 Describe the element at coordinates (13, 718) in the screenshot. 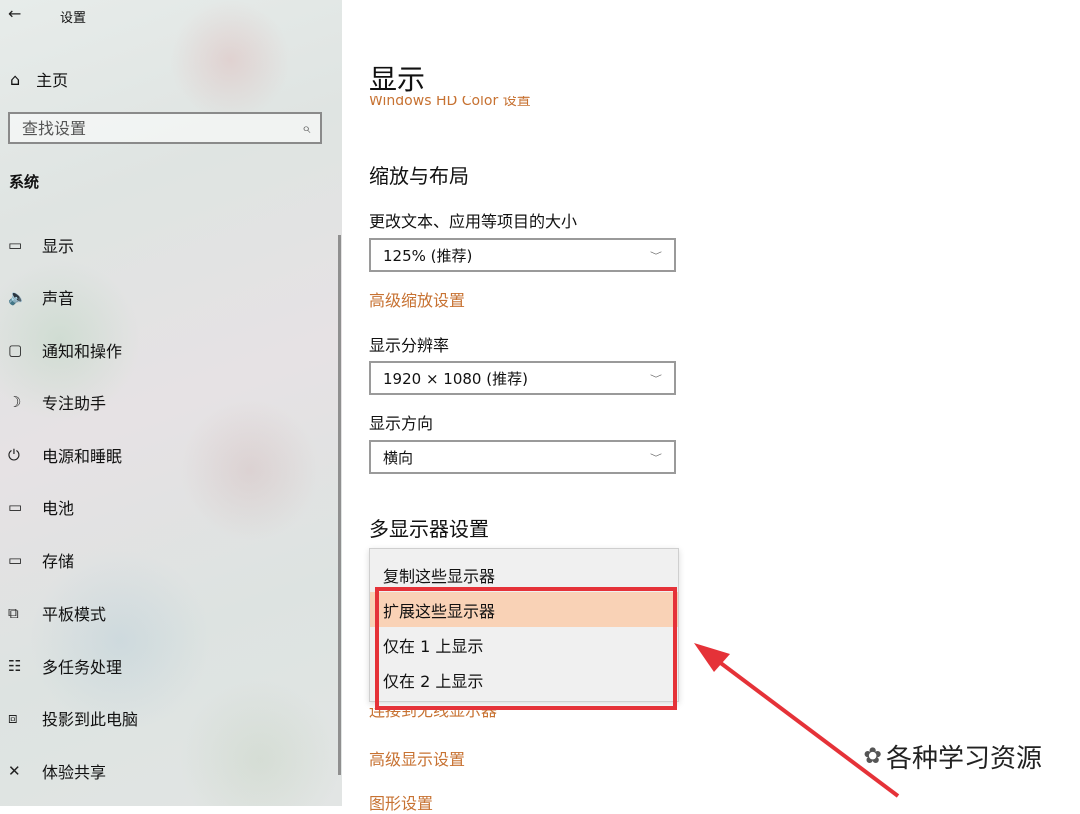

I see `projection-icon: ⧈` at that location.